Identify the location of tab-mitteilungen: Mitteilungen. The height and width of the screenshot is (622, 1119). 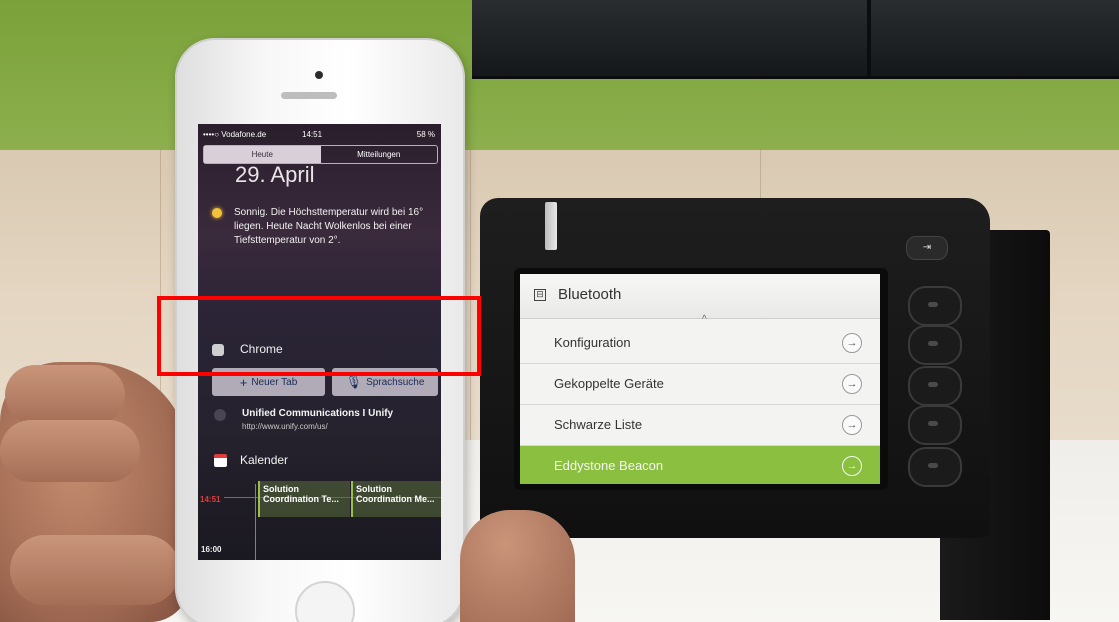
(379, 154).